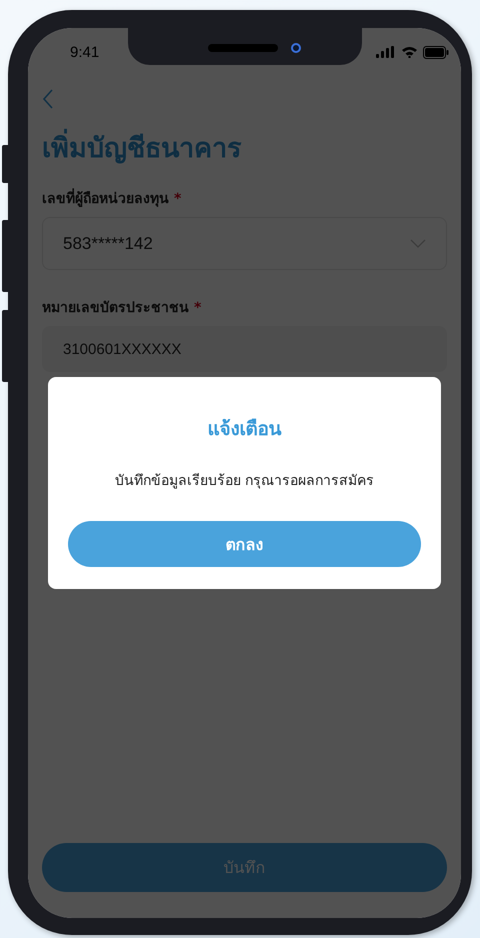 The height and width of the screenshot is (938, 480). I want to click on dialog-title: แจ้งเตือน, so click(245, 429).